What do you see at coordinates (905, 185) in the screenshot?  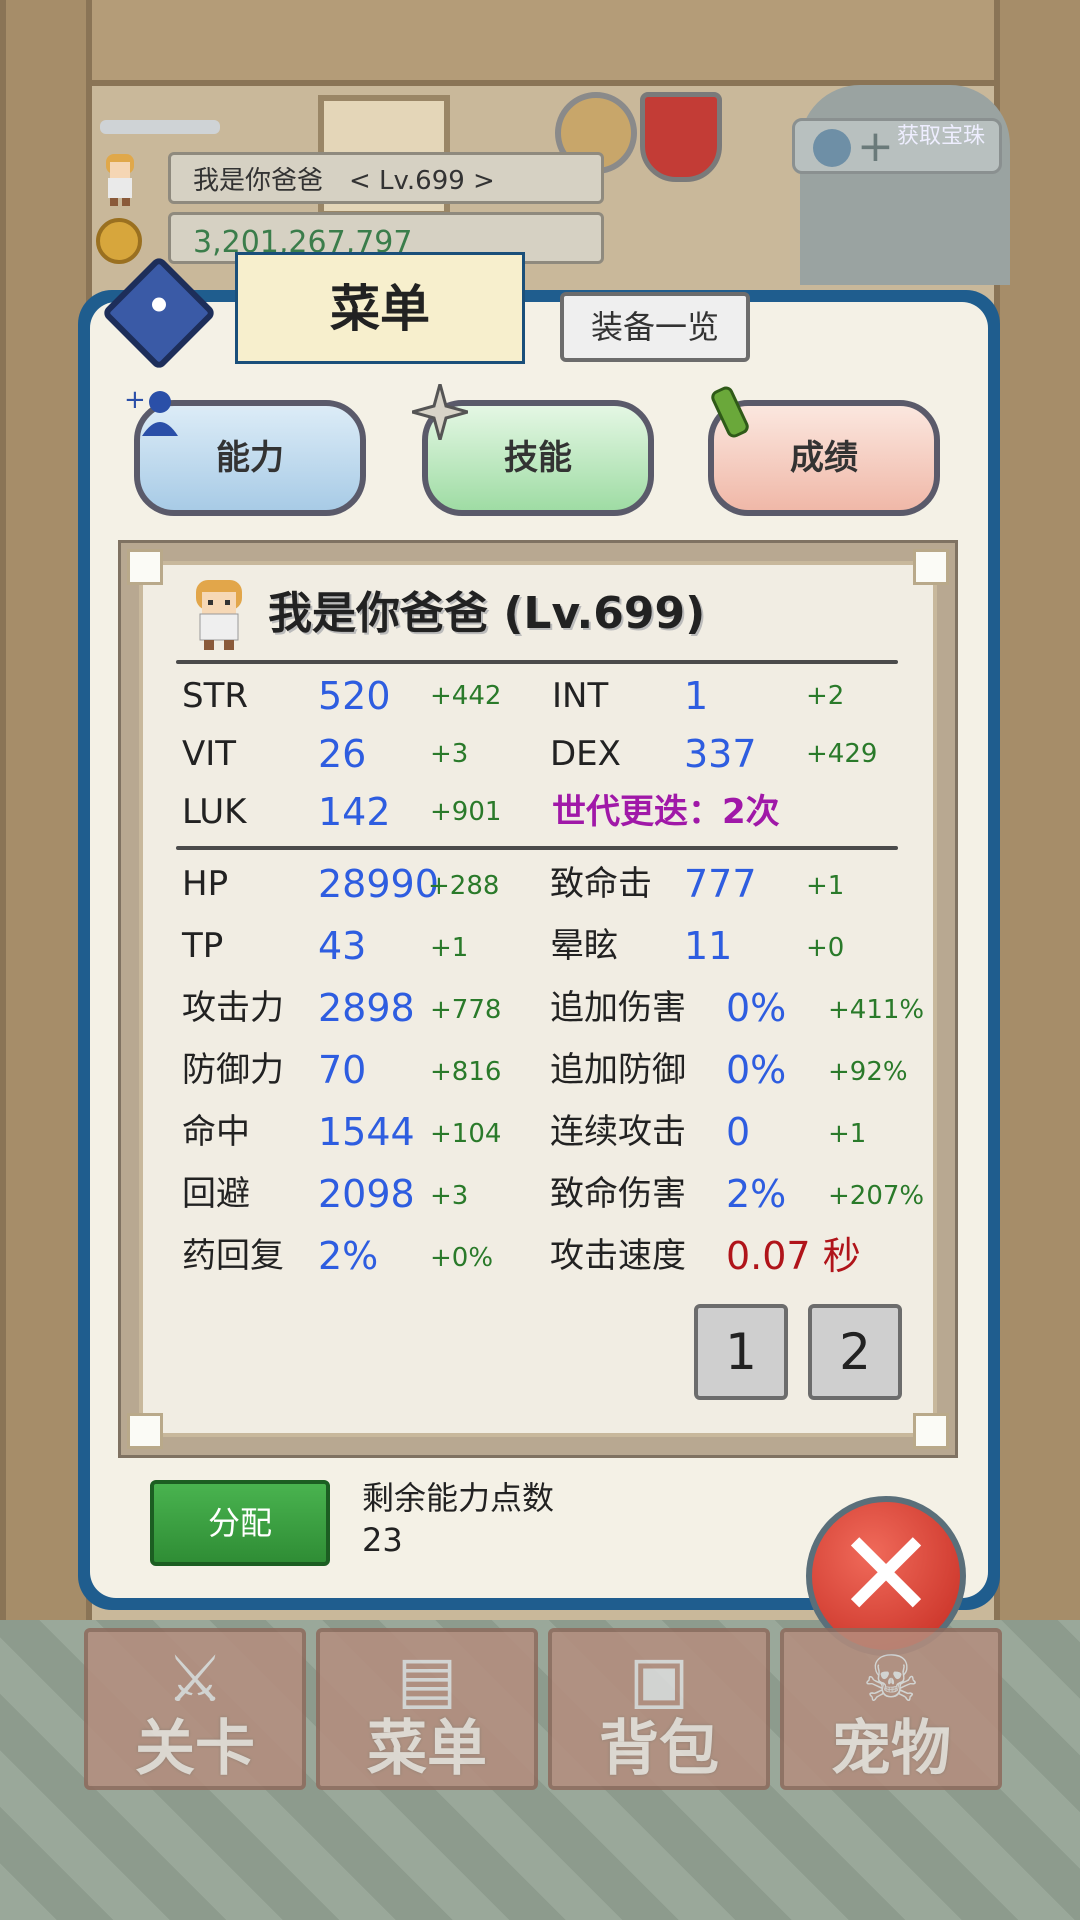 I see `background-chimney` at bounding box center [905, 185].